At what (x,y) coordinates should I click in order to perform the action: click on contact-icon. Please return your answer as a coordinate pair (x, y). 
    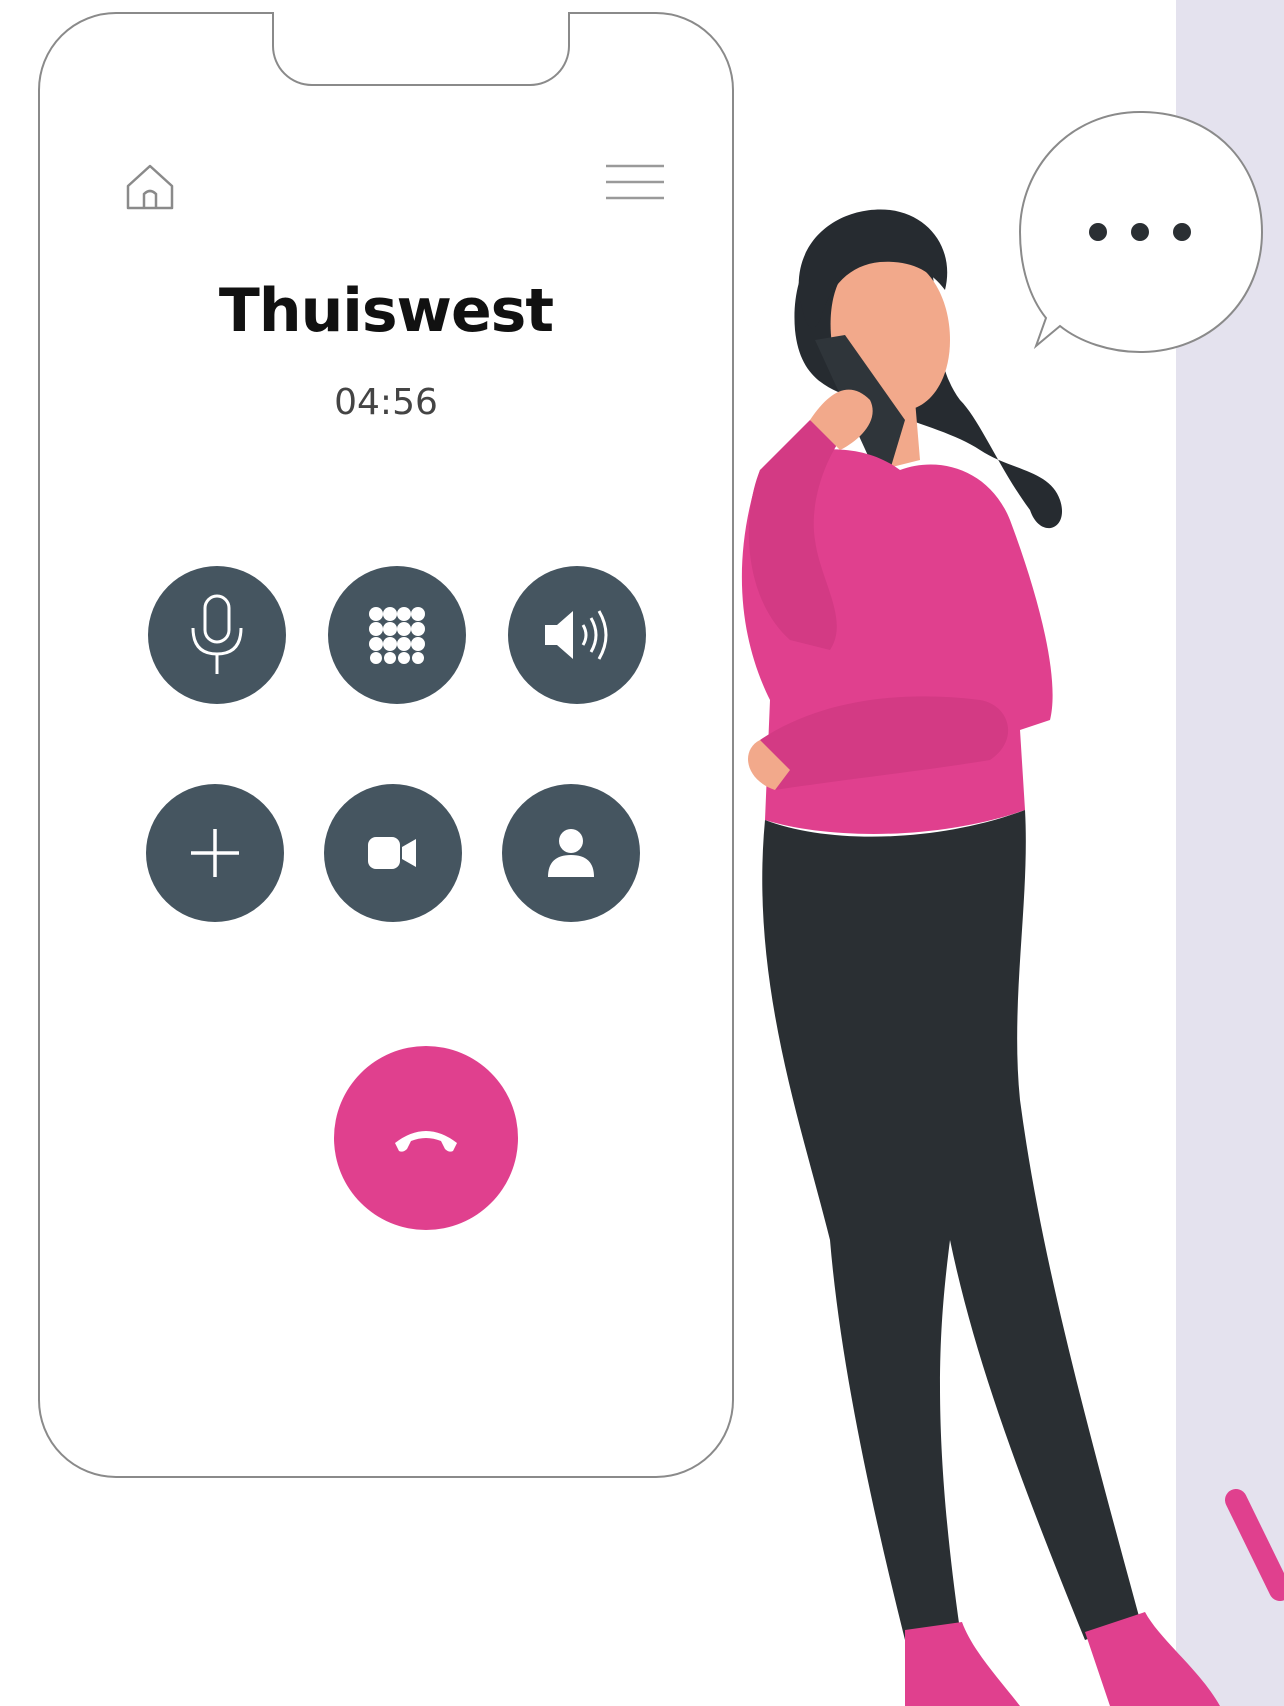
    Looking at the image, I should click on (571, 853).